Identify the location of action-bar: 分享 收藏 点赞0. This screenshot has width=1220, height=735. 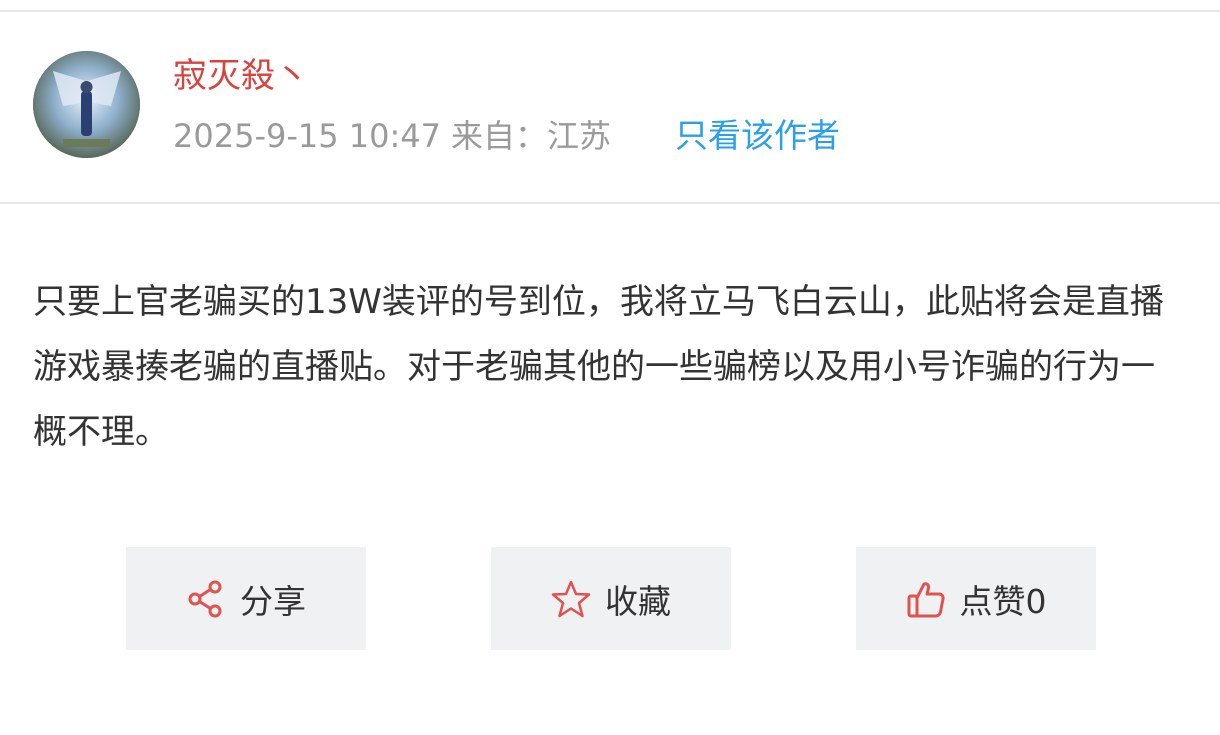
(610, 598).